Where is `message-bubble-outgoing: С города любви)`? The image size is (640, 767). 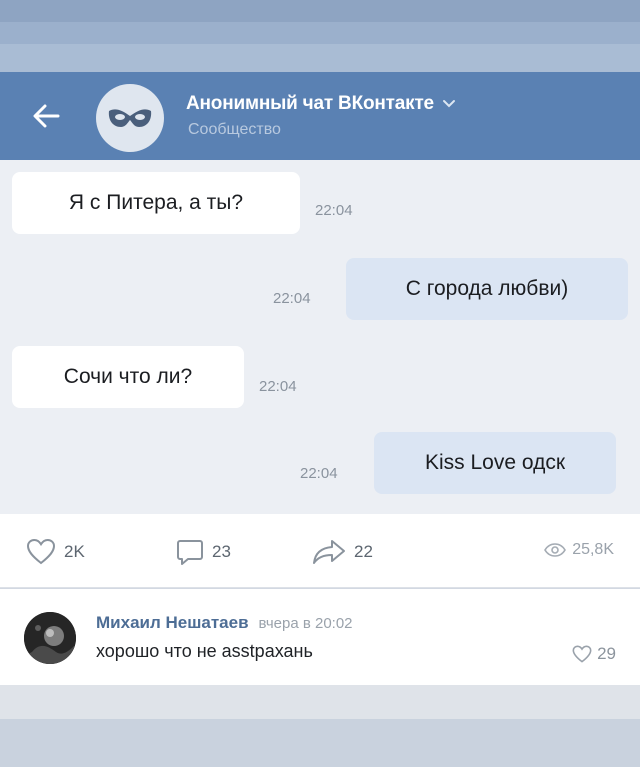
message-bubble-outgoing: С города любви) is located at coordinates (487, 289).